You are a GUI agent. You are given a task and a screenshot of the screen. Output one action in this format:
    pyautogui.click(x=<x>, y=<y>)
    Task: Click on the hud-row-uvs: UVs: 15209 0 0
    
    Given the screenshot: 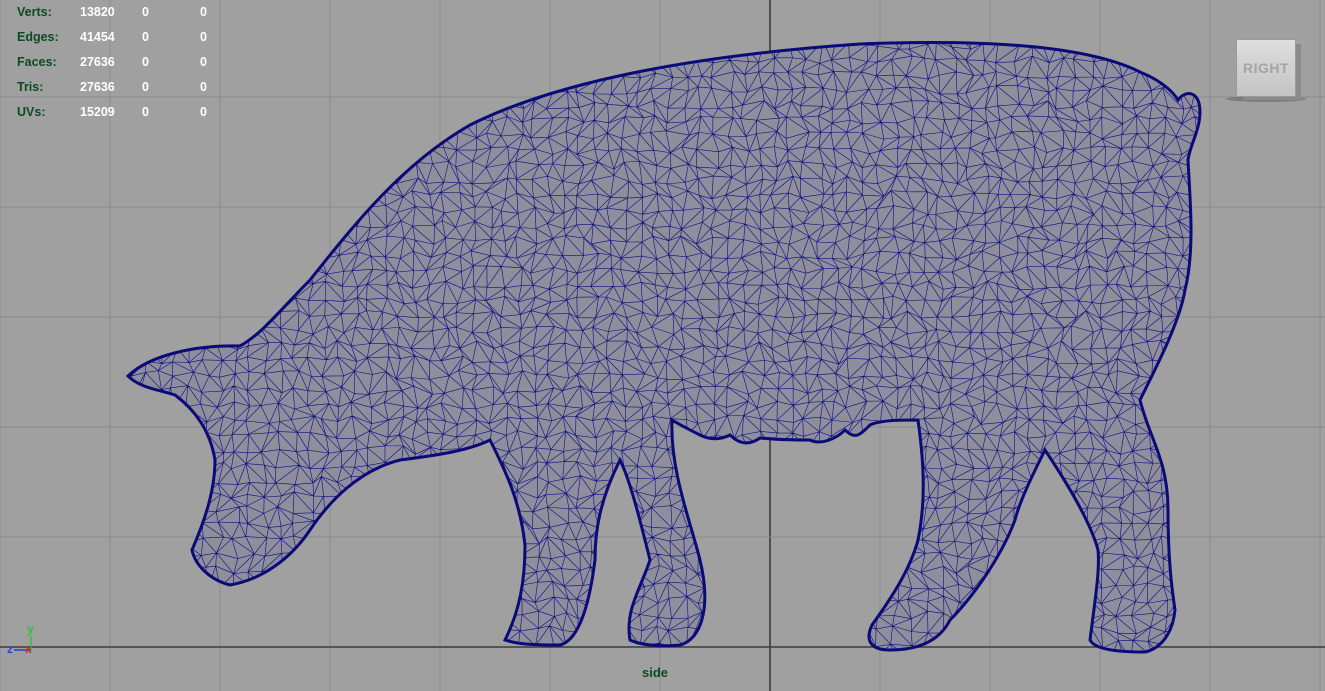 What is the action you would take?
    pyautogui.click(x=109, y=112)
    